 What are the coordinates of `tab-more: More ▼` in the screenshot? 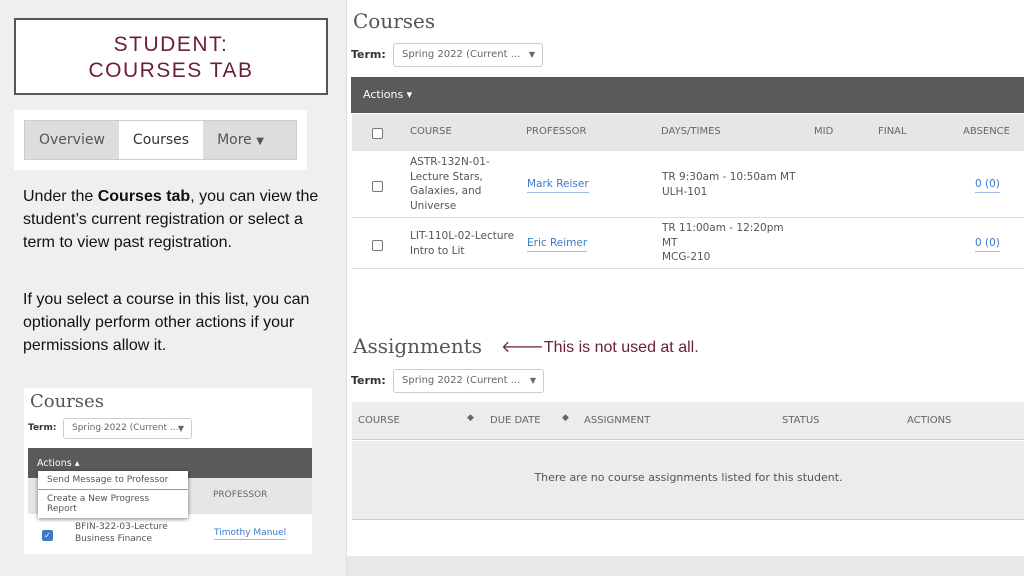 It's located at (240, 140).